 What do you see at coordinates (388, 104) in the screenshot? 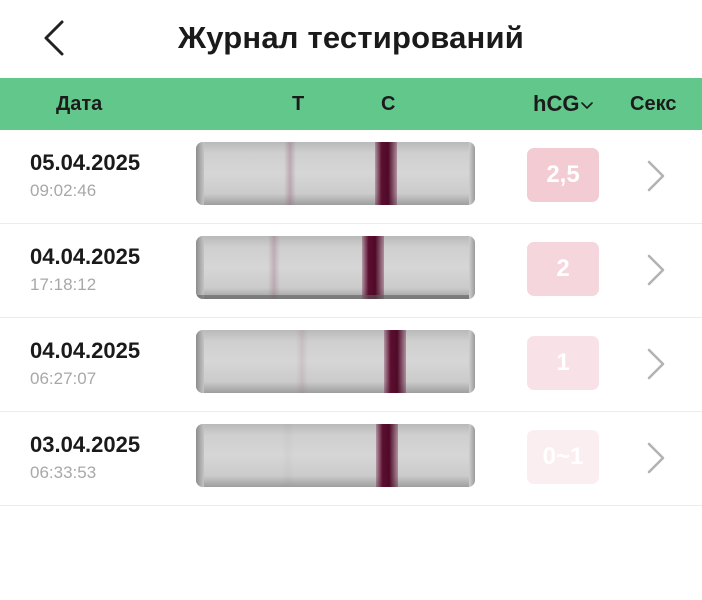
I see `column-header-c: C` at bounding box center [388, 104].